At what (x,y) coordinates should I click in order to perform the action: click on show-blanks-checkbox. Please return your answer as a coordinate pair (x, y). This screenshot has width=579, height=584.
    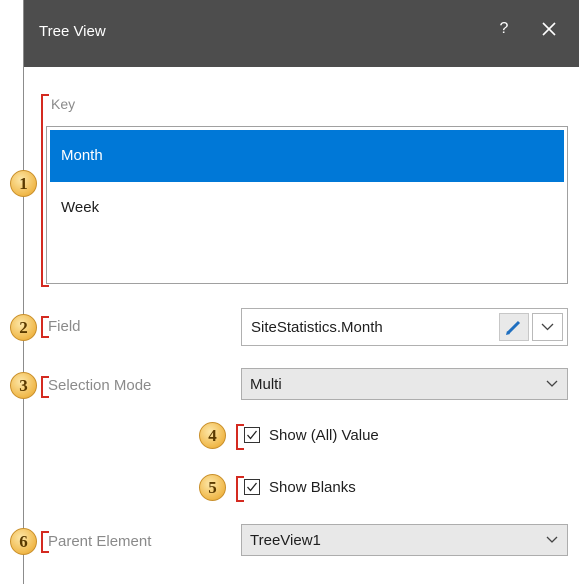
    Looking at the image, I should click on (252, 487).